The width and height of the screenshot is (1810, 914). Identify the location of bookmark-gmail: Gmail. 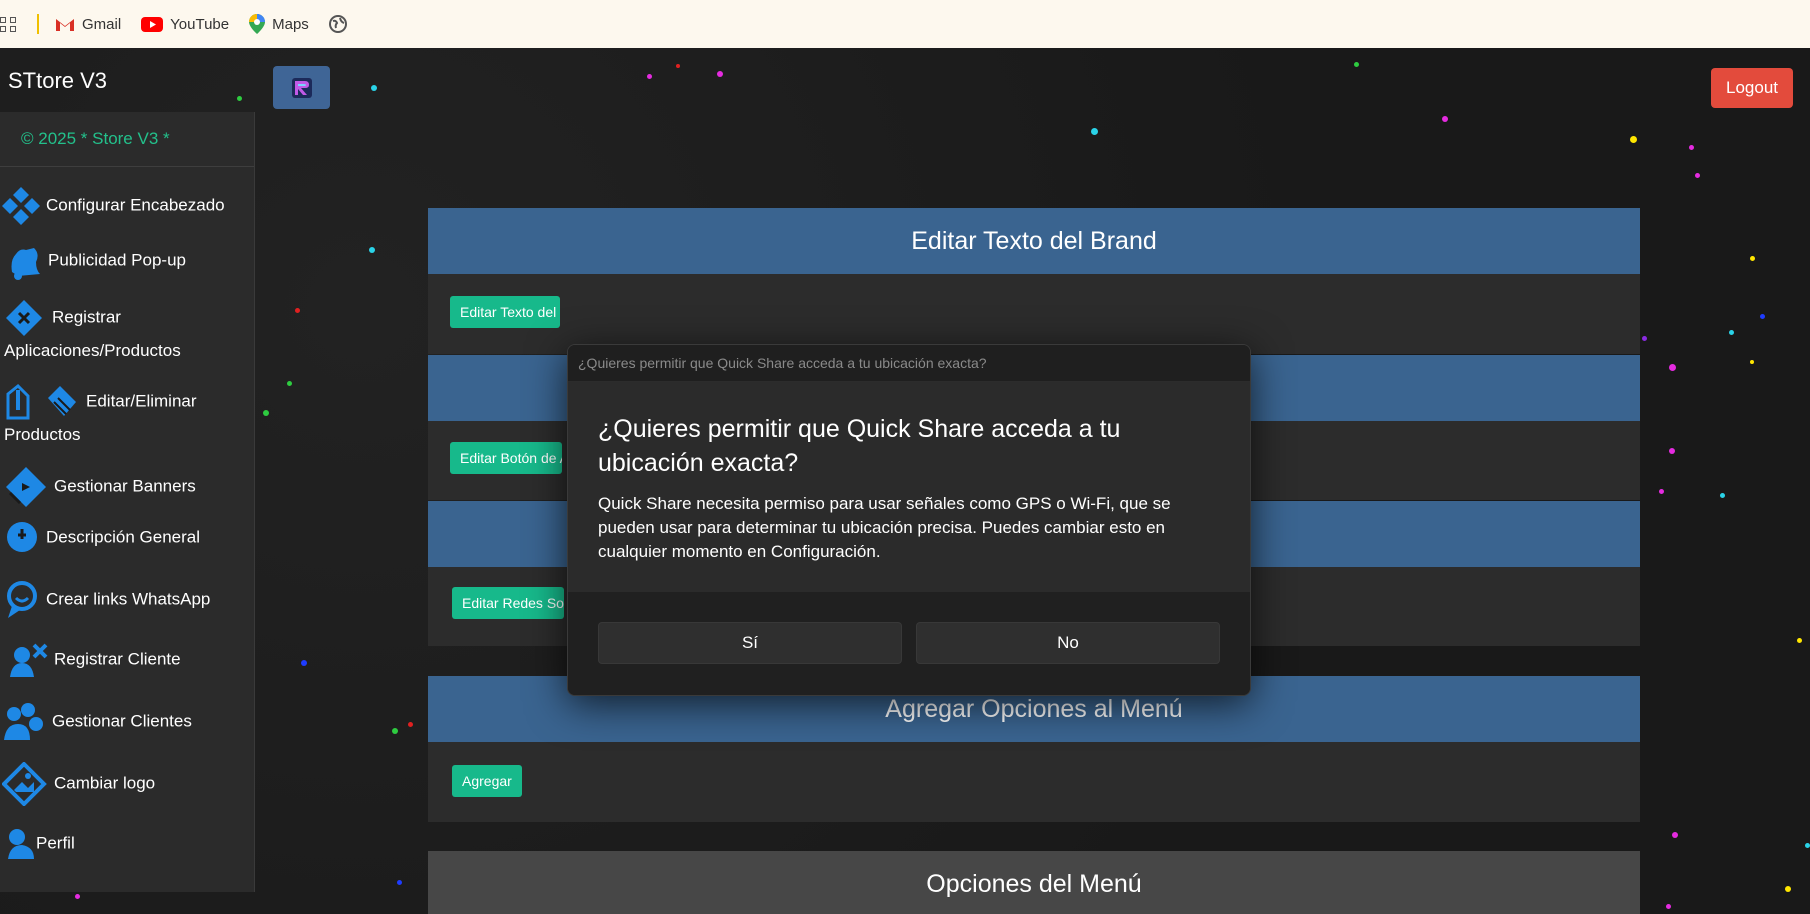
(88, 24).